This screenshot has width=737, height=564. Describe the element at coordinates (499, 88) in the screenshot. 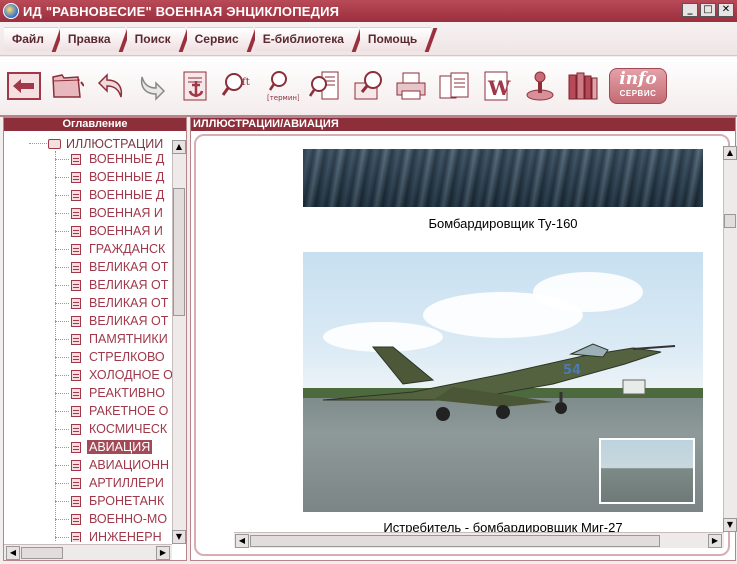

I see `svg-text: W` at that location.